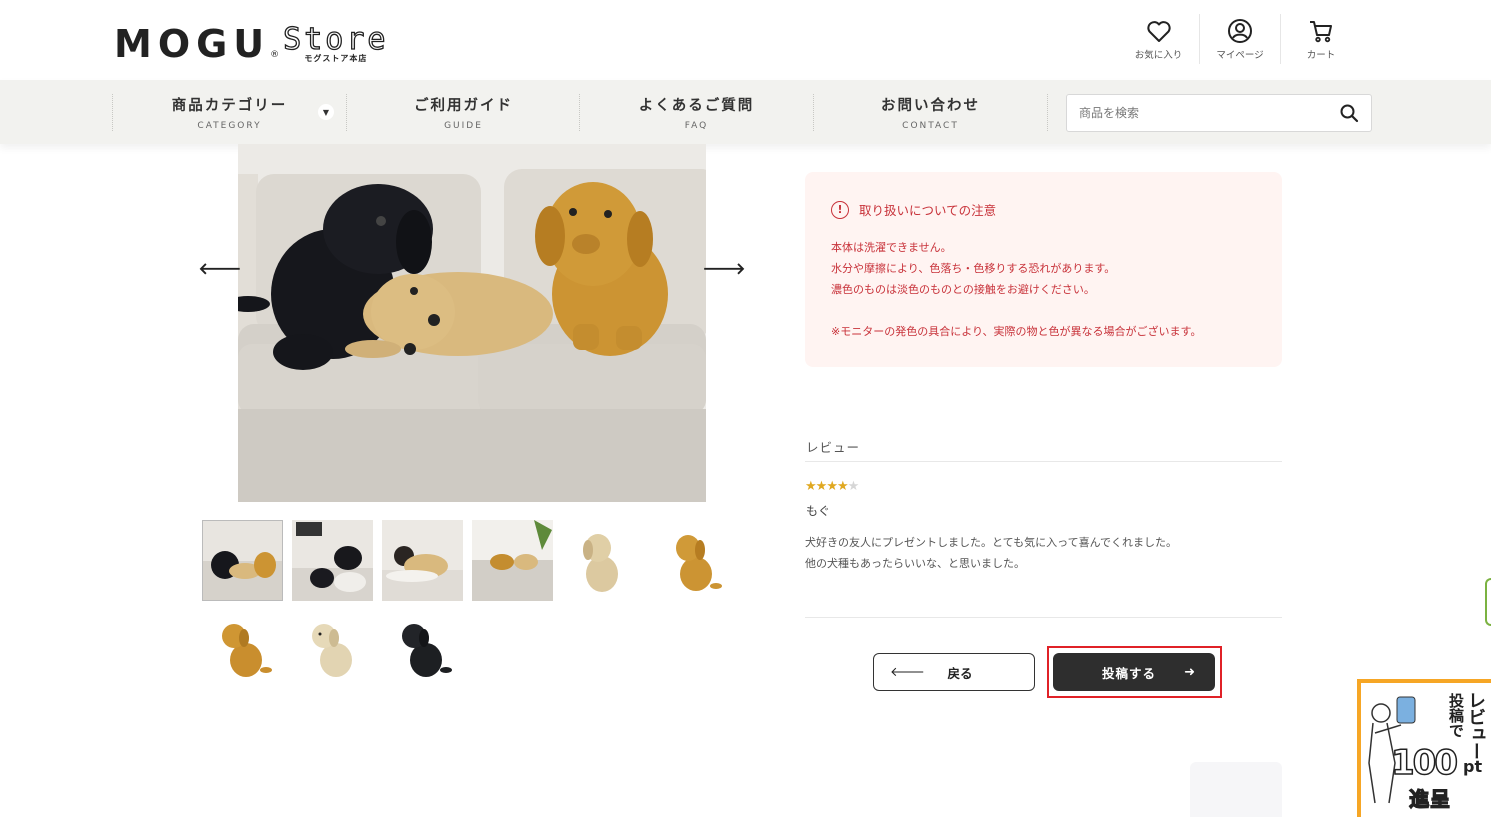 Image resolution: width=1491 pixels, height=817 pixels. I want to click on nav-category-sublabel: CATEGORY, so click(229, 126).